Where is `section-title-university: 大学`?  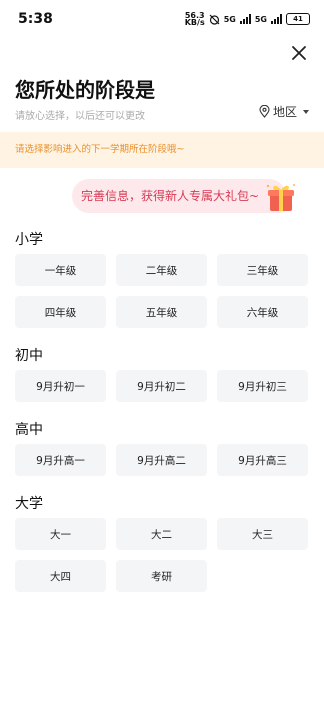
section-title-university: 大学 is located at coordinates (29, 504).